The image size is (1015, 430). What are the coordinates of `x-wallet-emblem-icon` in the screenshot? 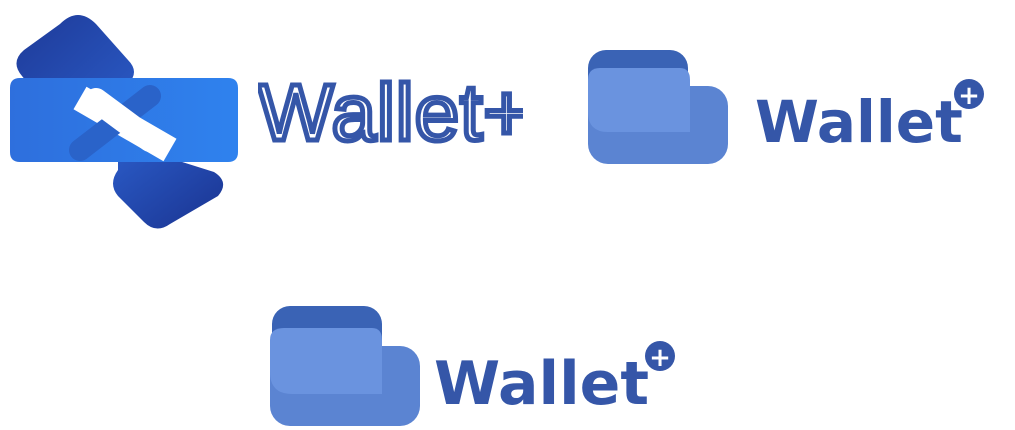 It's located at (124, 122).